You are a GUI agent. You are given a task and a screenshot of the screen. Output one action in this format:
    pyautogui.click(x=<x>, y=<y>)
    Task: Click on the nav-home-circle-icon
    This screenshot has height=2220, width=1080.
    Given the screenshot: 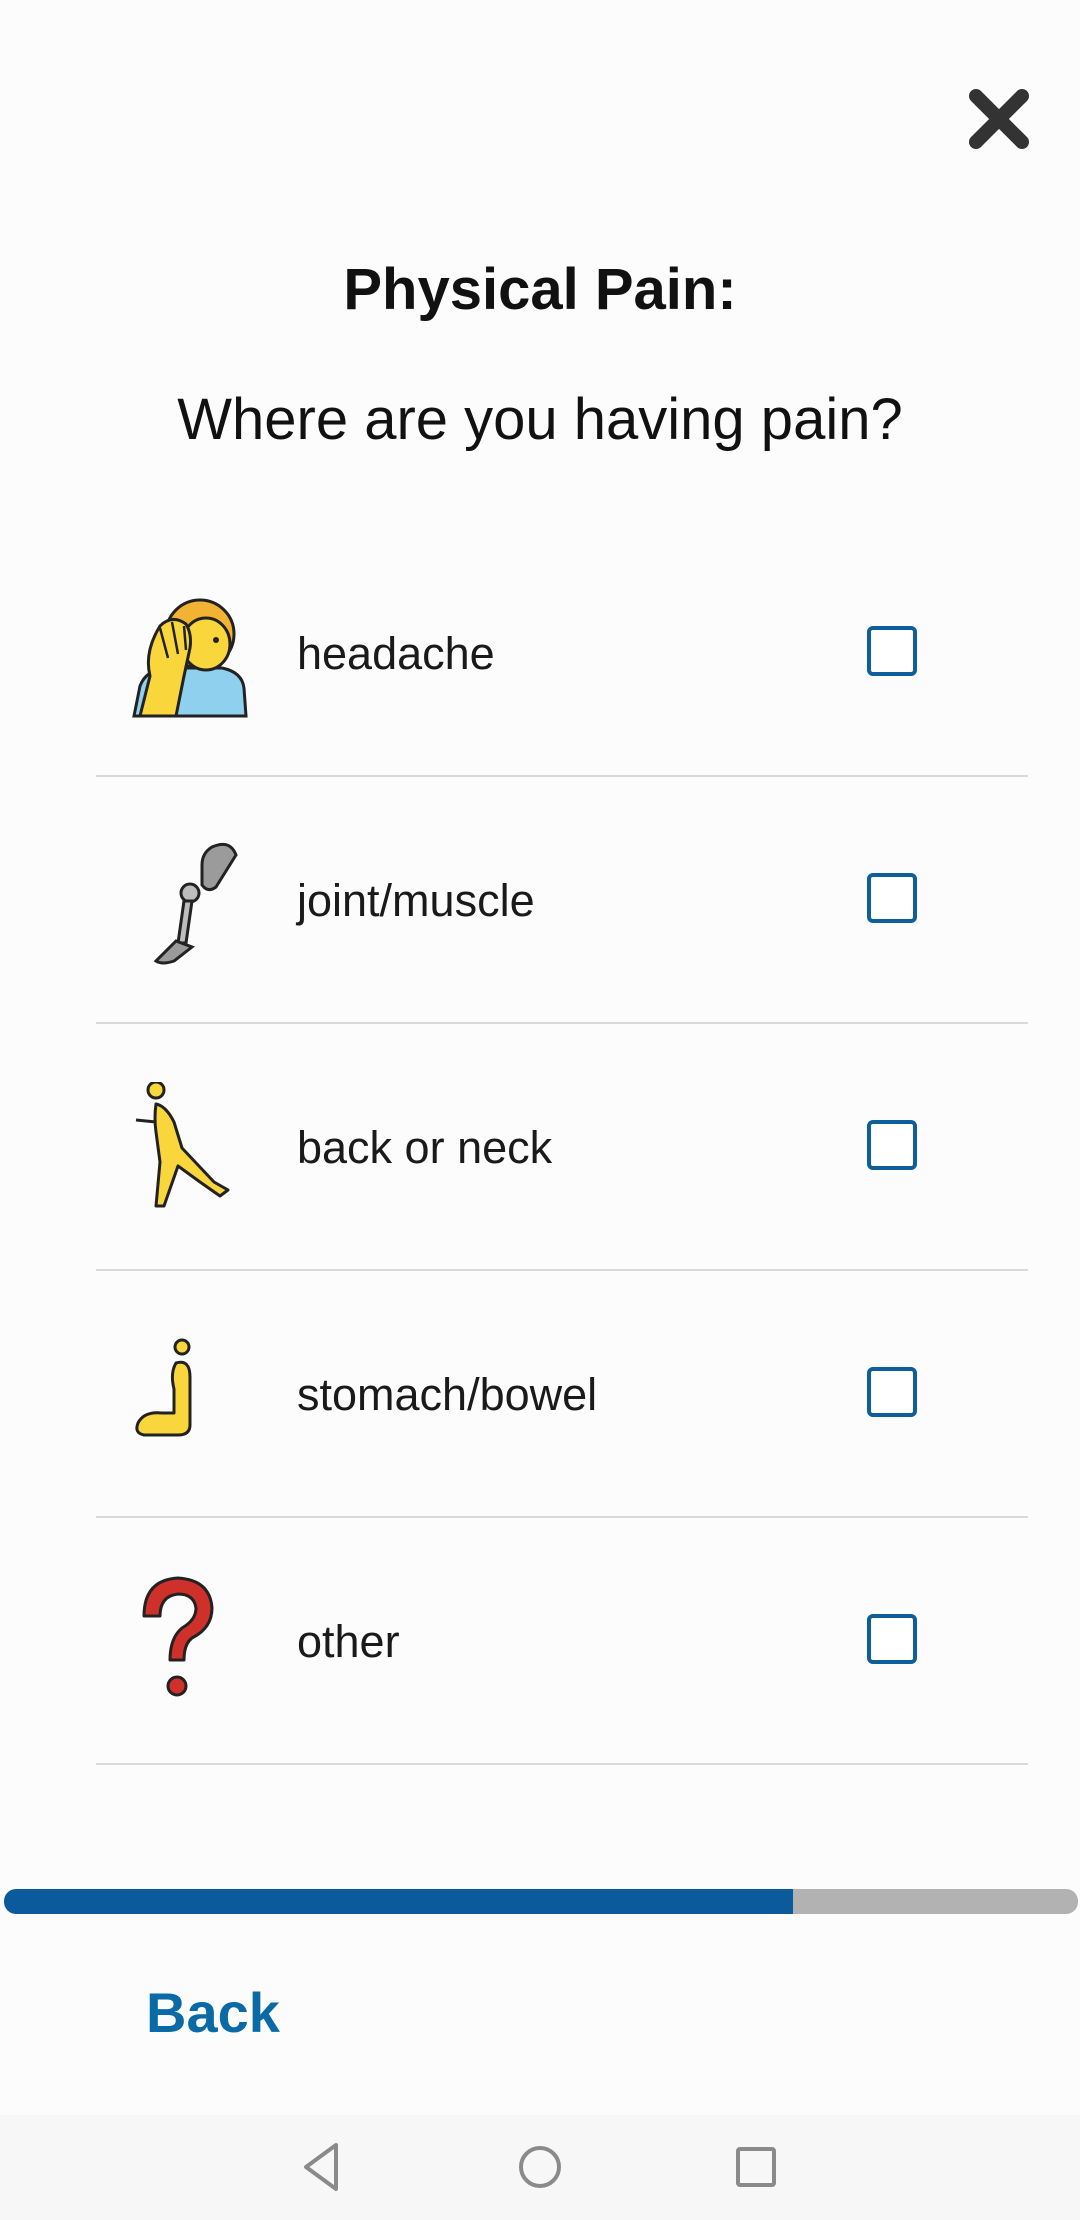 What is the action you would take?
    pyautogui.click(x=540, y=2167)
    